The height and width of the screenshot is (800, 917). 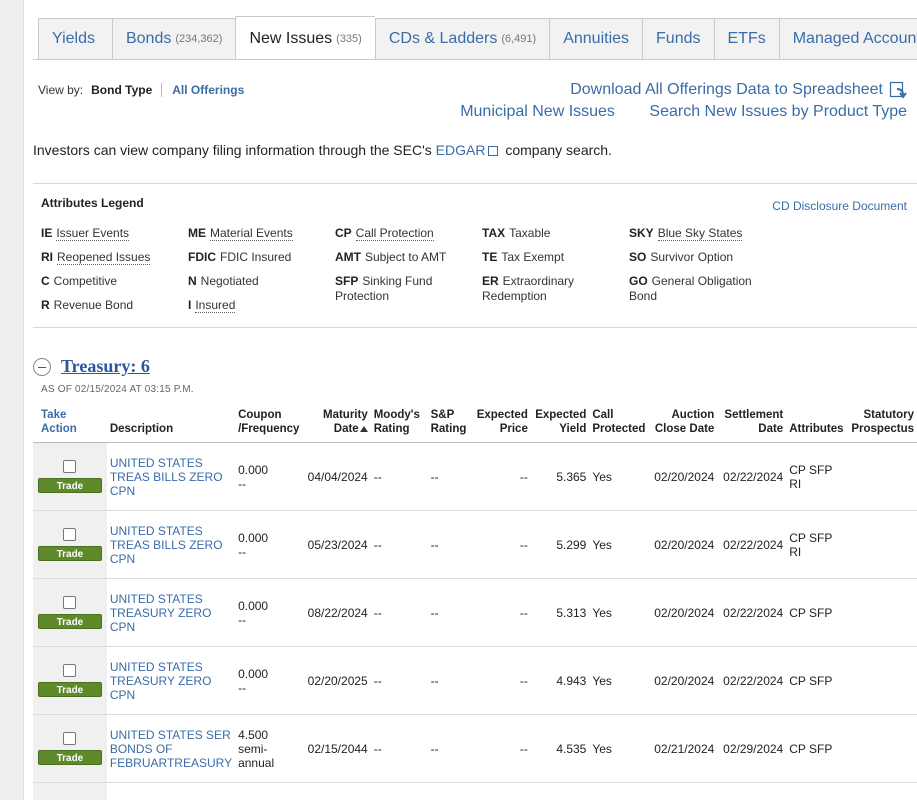 I want to click on legend-desc: Subject to AMT, so click(x=406, y=257).